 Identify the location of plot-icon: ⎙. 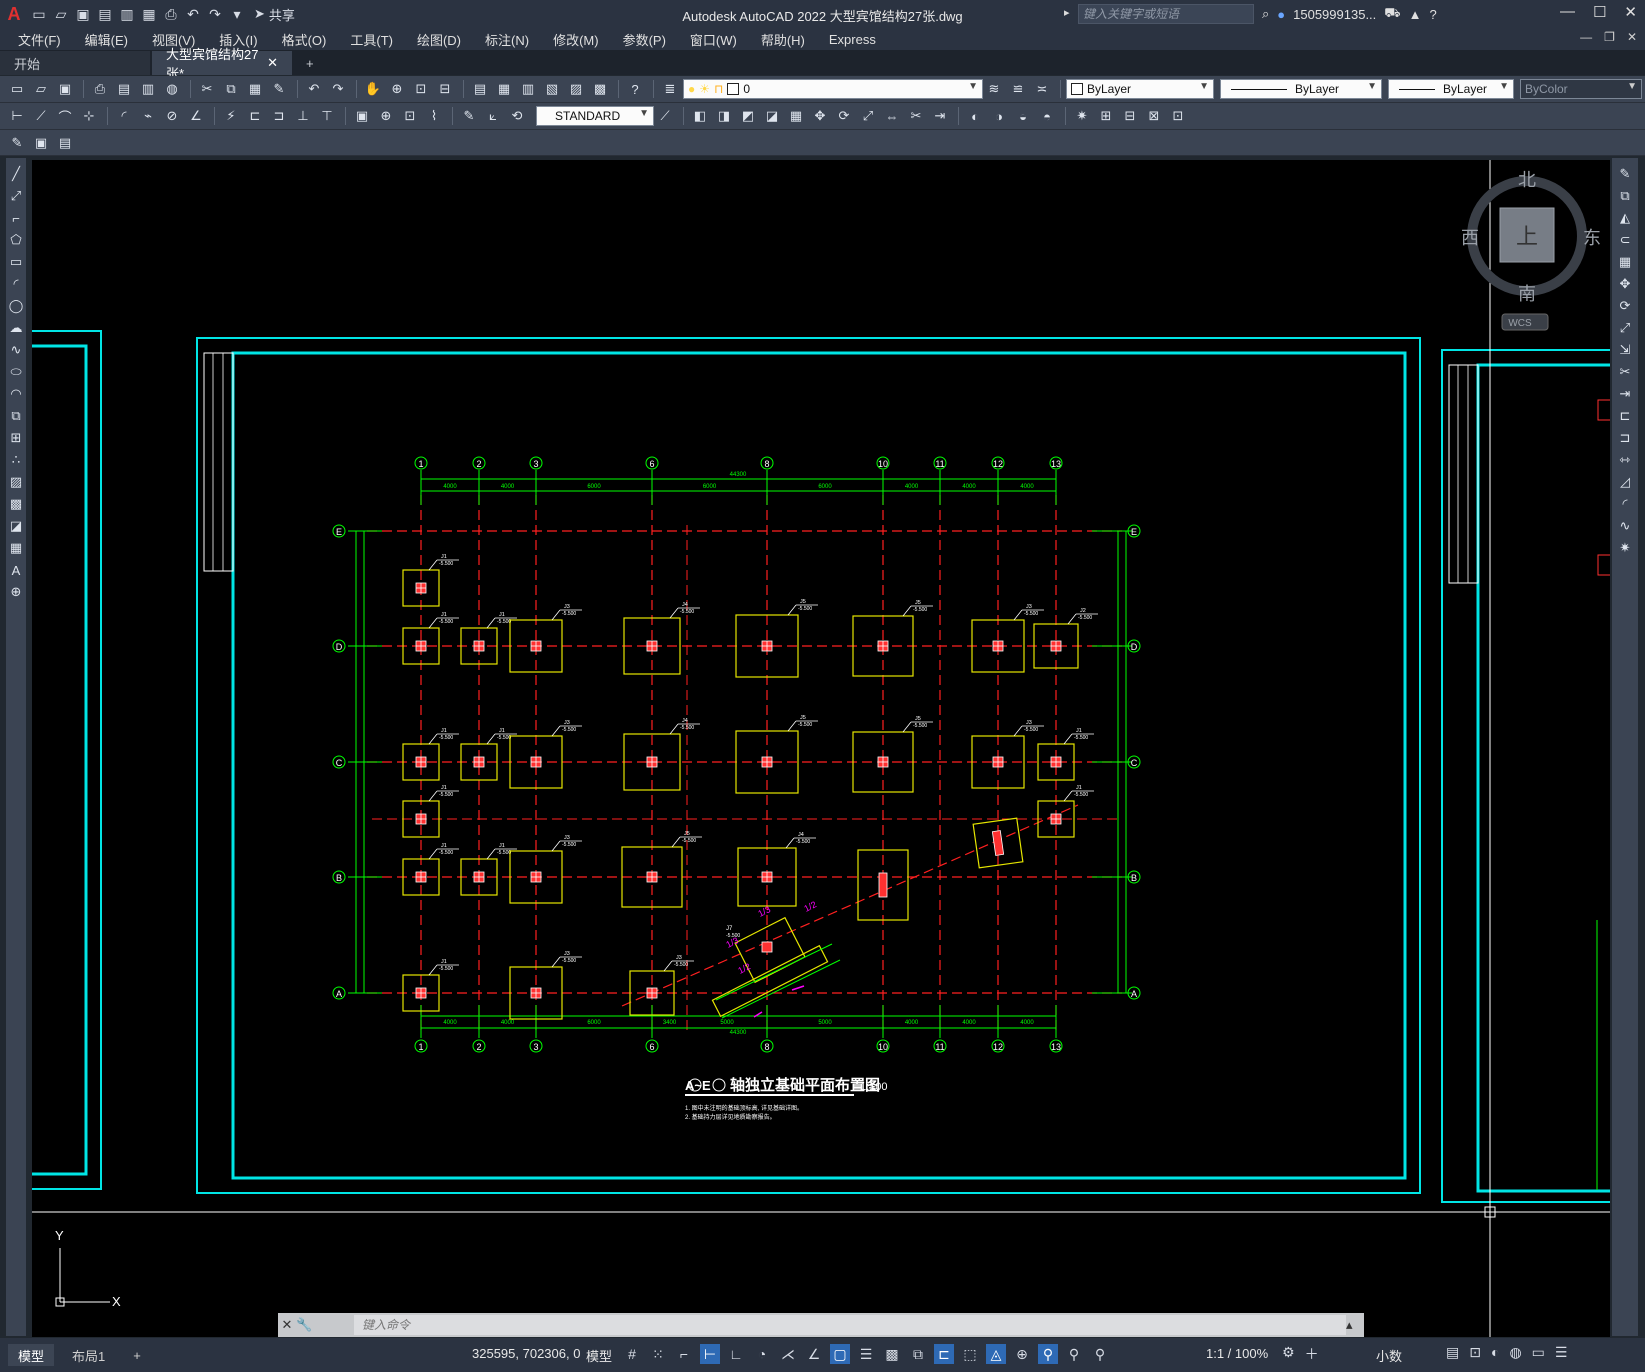
(171, 14).